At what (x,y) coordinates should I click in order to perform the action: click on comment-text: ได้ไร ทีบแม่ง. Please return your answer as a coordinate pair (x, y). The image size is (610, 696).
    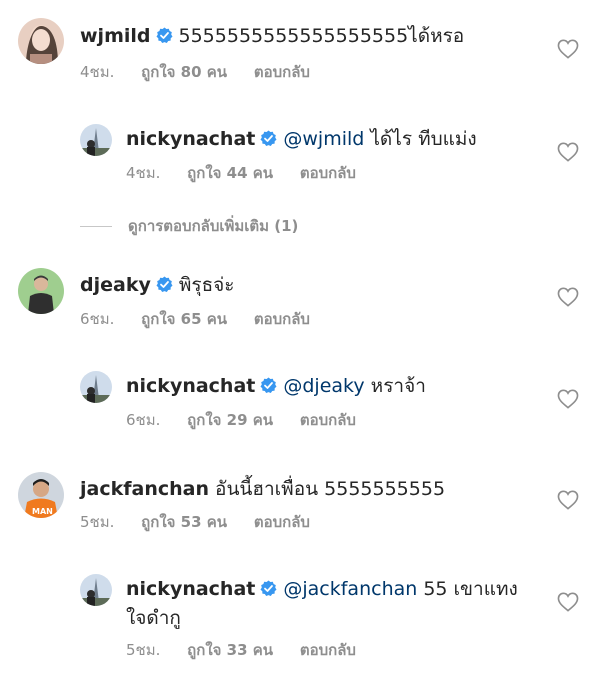
    Looking at the image, I should click on (420, 139).